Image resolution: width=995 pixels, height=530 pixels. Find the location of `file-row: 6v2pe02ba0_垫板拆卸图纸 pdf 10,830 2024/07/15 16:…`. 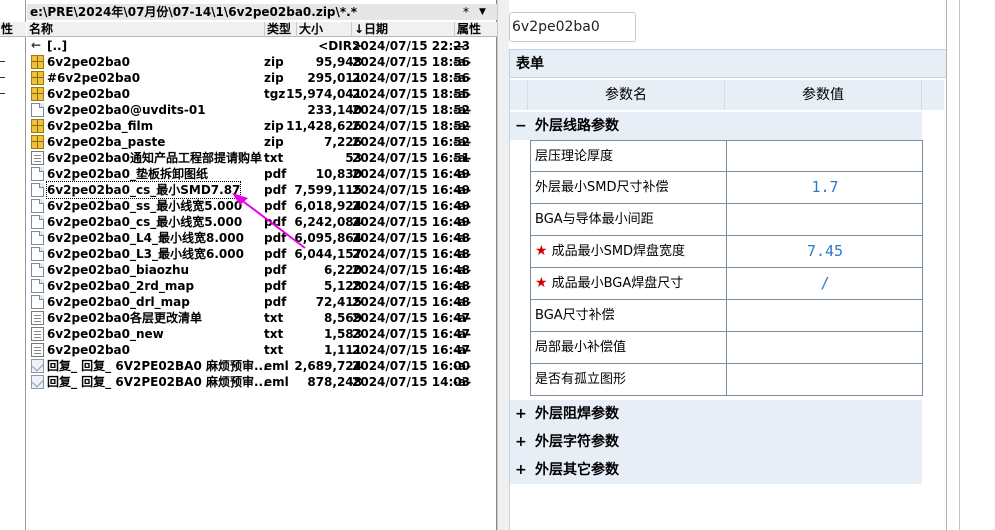

file-row: 6v2pe02ba0_垫板拆卸图纸 pdf 10,830 2024/07/15 16:… is located at coordinates (262, 174).